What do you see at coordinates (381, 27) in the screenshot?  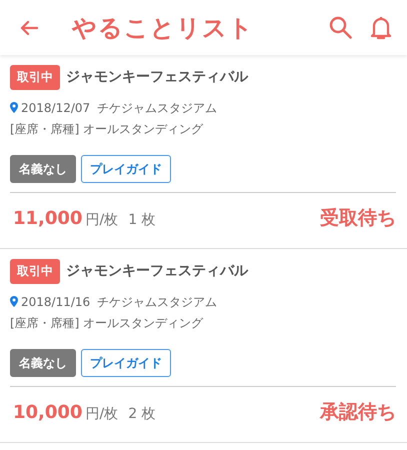 I see `bell-icon` at bounding box center [381, 27].